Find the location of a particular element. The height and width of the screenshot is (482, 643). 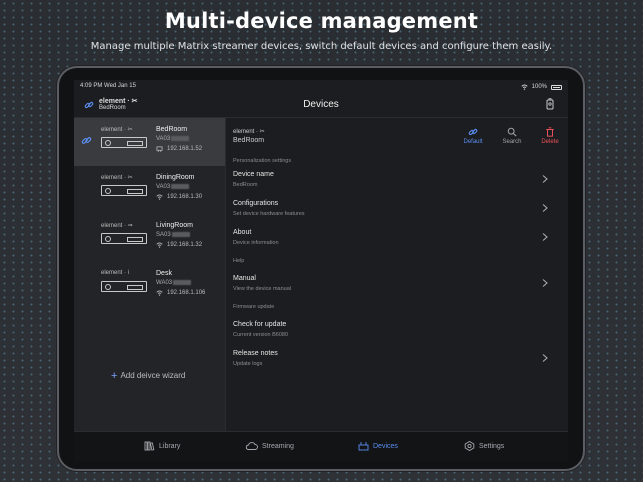

tab-library: Library is located at coordinates (162, 446).